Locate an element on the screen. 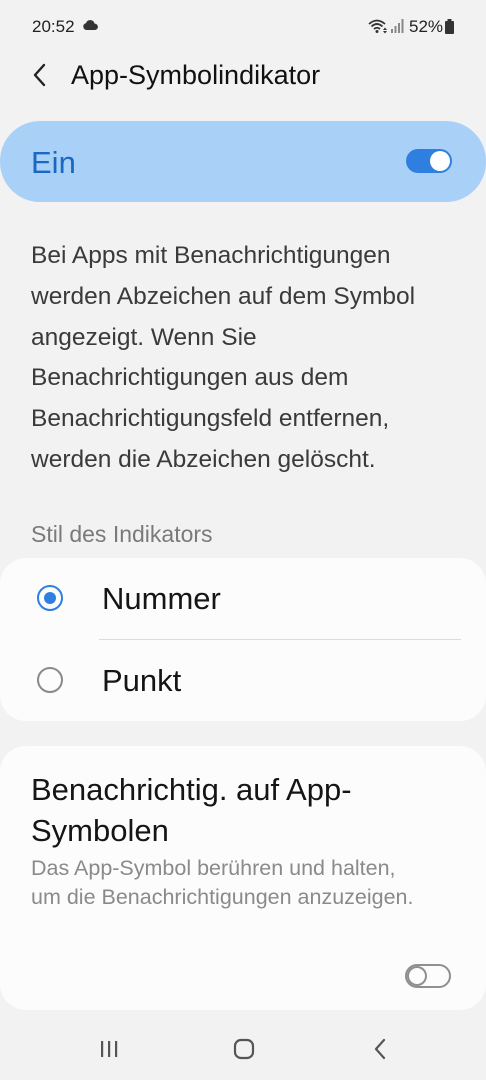  chevron-left-icon is located at coordinates (39, 75).